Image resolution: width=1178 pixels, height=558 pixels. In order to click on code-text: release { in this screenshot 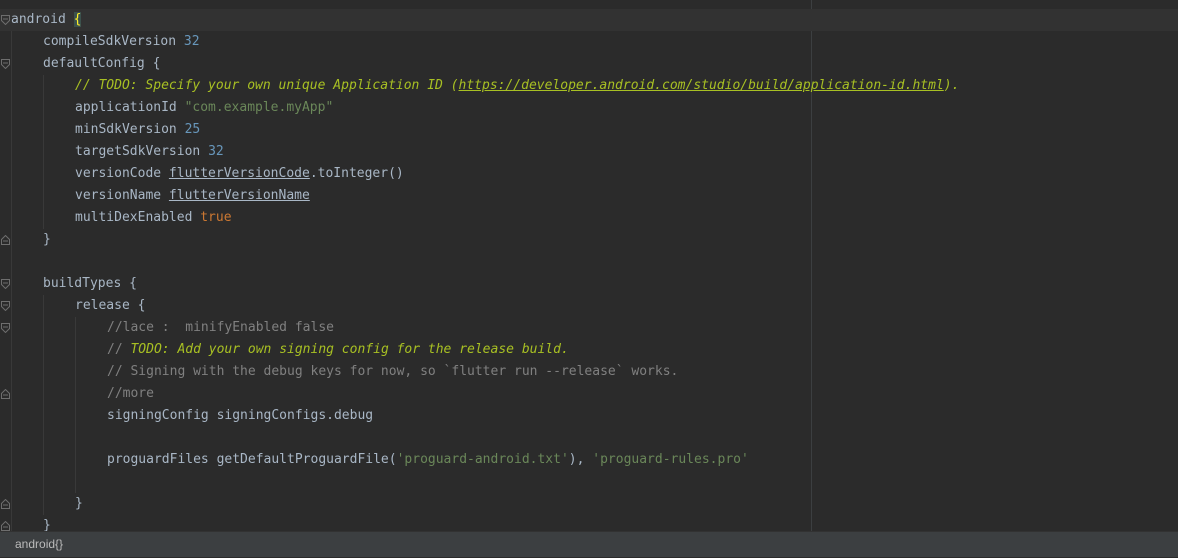, I will do `click(110, 306)`.